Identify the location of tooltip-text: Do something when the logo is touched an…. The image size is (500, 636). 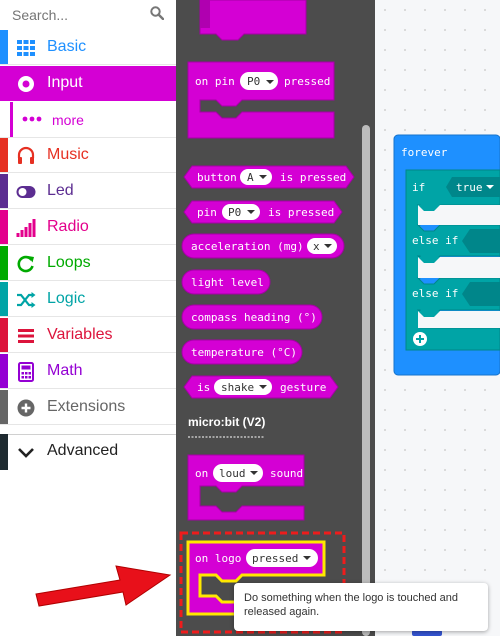
(351, 605).